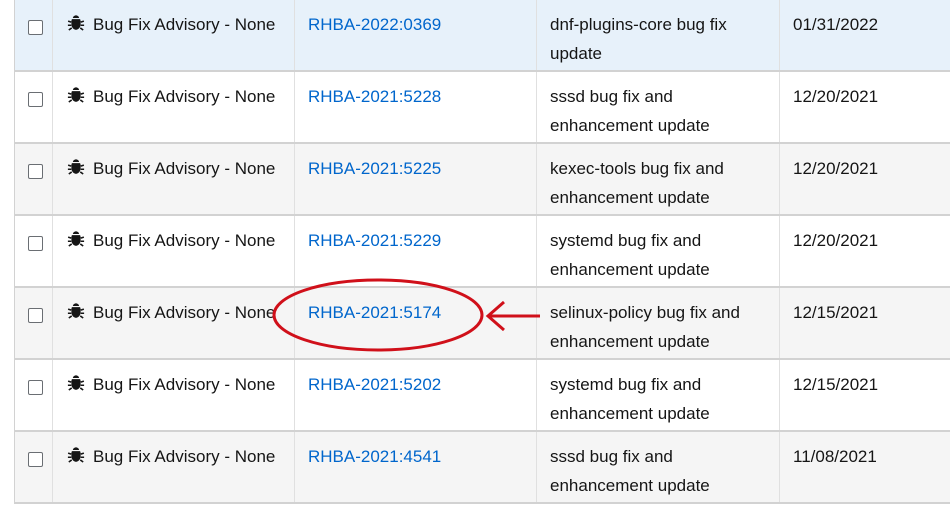 This screenshot has height=513, width=950. Describe the element at coordinates (374, 384) in the screenshot. I see `advisory-link: RHBA-2021:5202` at that location.